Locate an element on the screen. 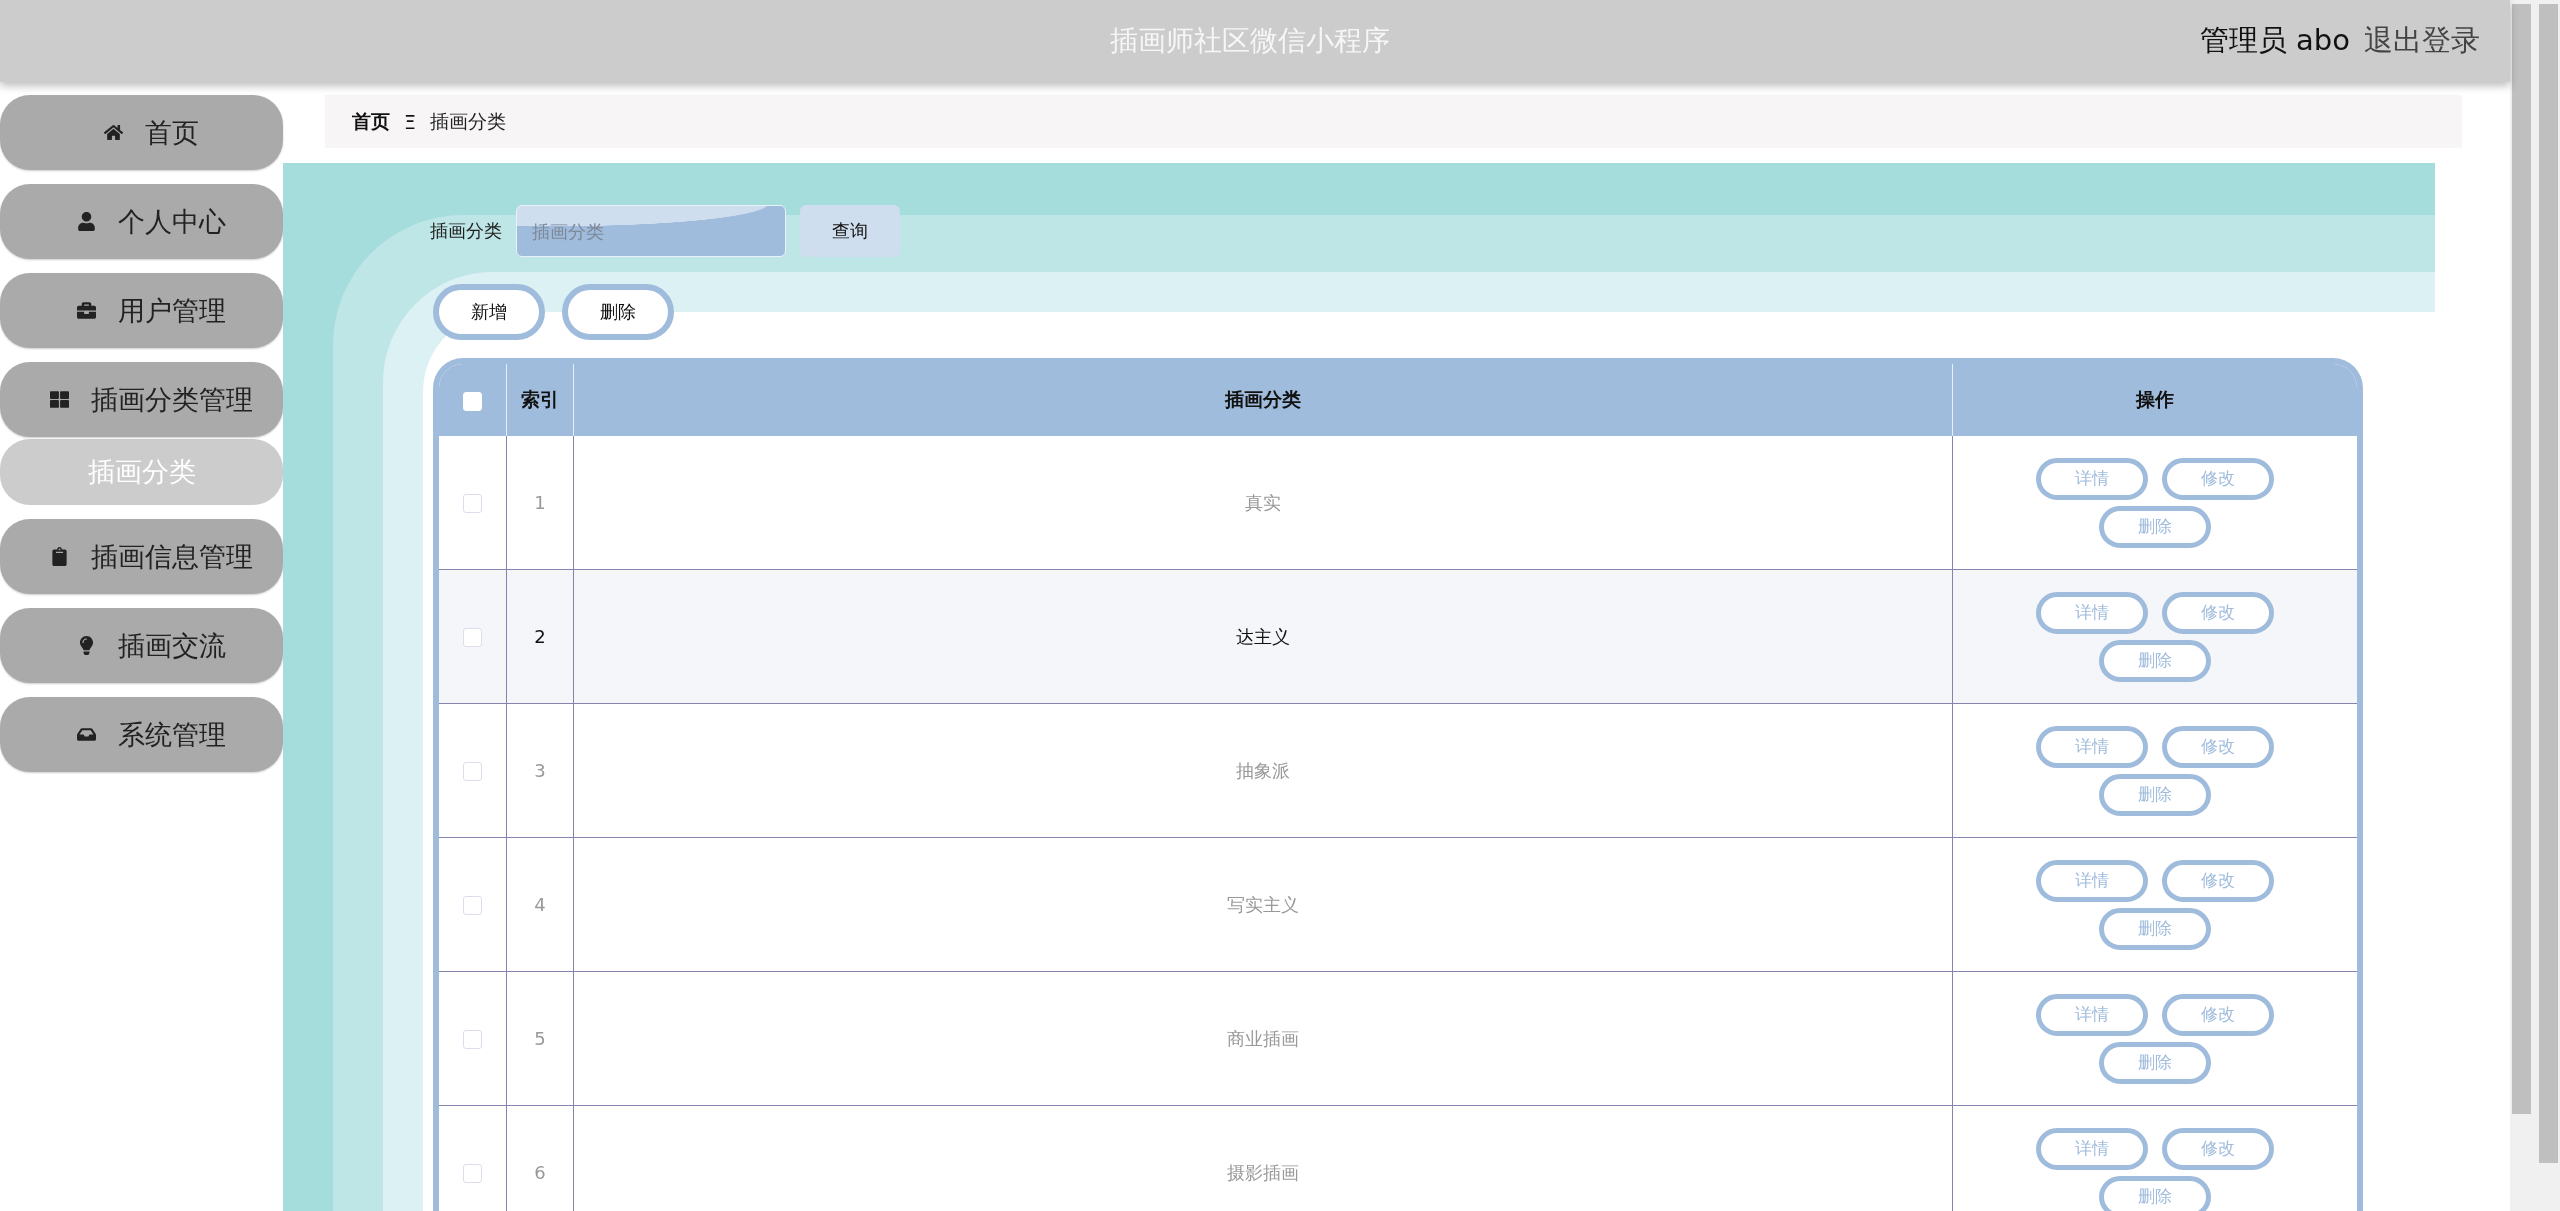  user-name: 管理员 abo is located at coordinates (2274, 40).